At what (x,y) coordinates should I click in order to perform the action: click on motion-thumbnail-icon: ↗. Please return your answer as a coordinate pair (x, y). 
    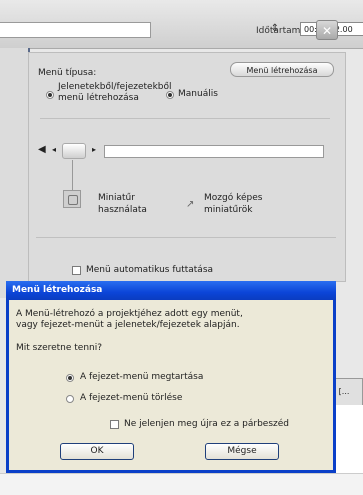
    Looking at the image, I should click on (190, 204).